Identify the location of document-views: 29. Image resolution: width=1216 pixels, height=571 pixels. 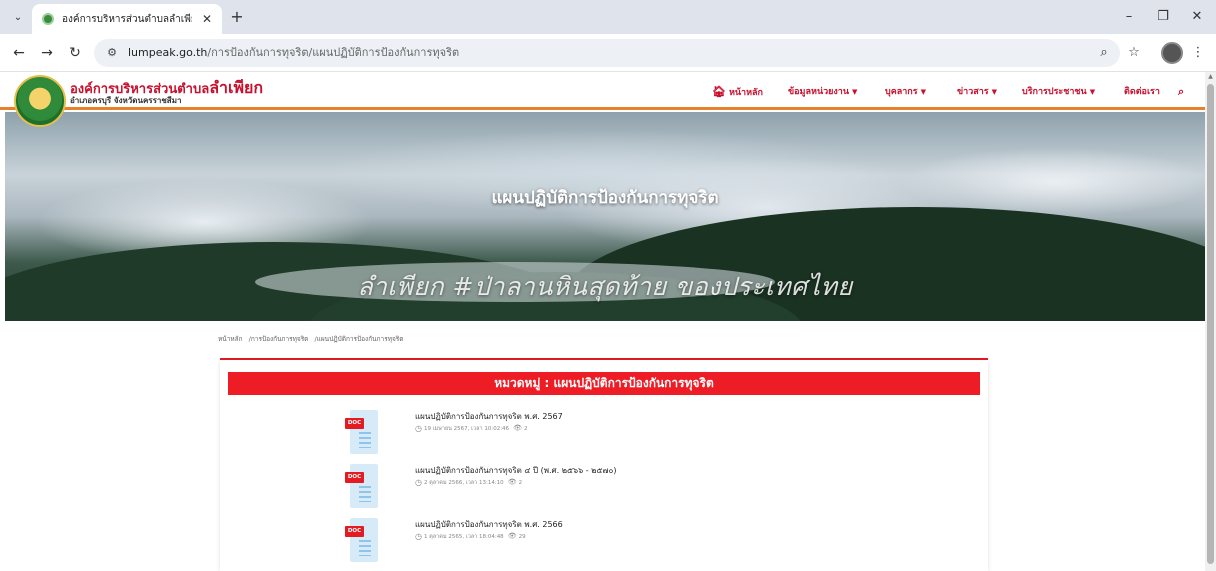
(522, 537).